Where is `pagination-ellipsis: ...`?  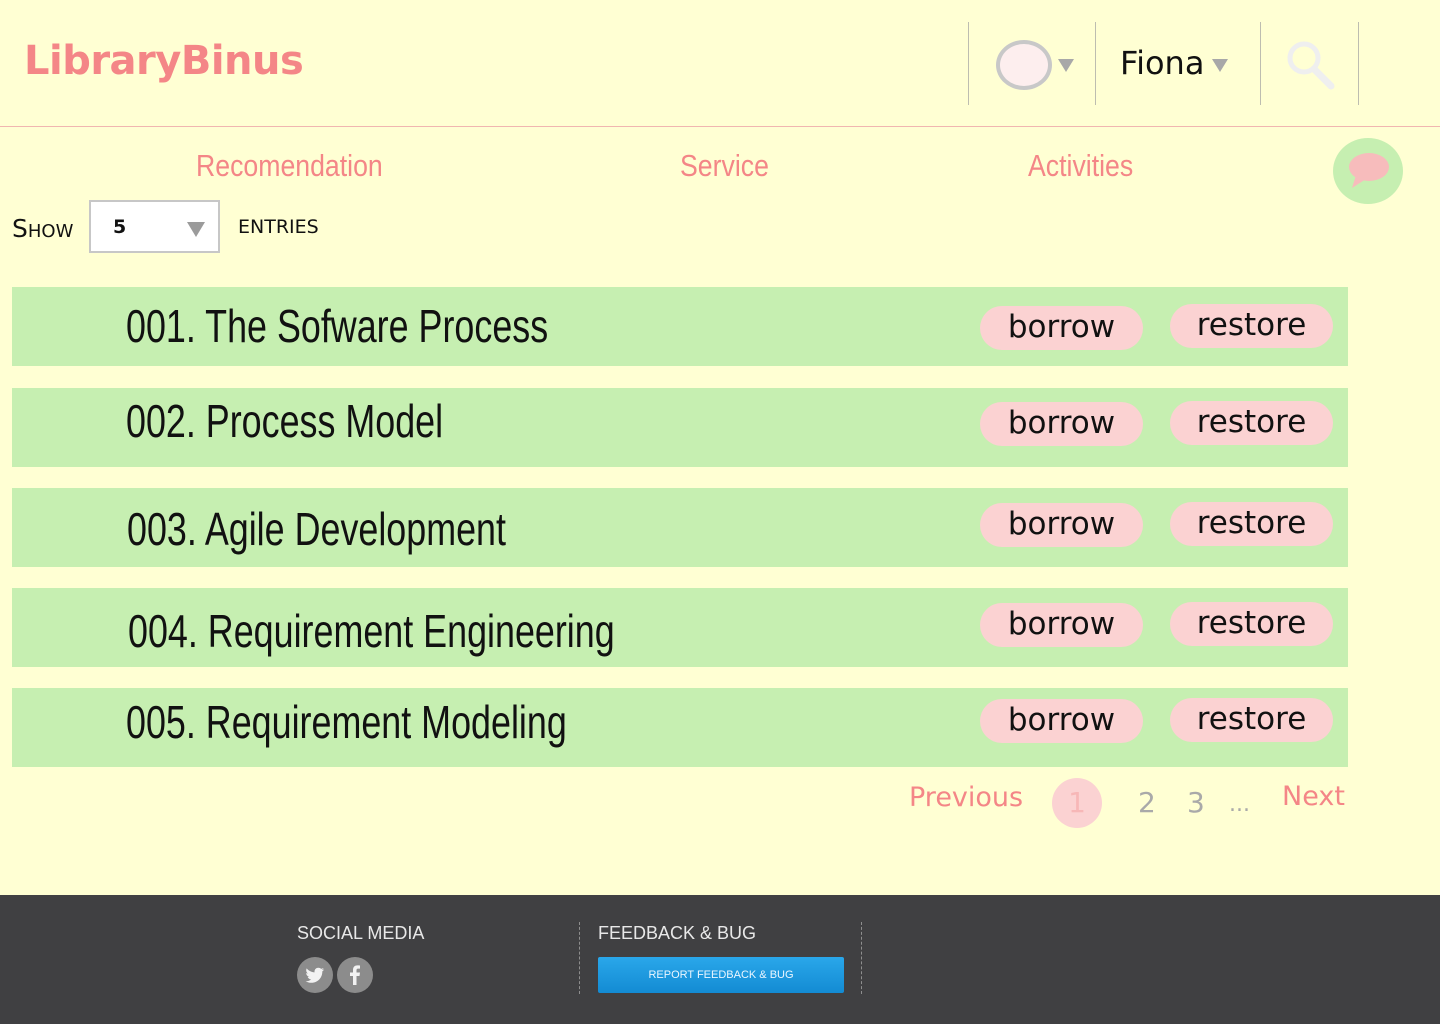
pagination-ellipsis: ... is located at coordinates (1239, 804).